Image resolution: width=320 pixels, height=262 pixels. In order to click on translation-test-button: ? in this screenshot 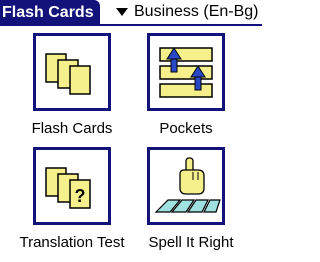, I will do `click(72, 186)`.